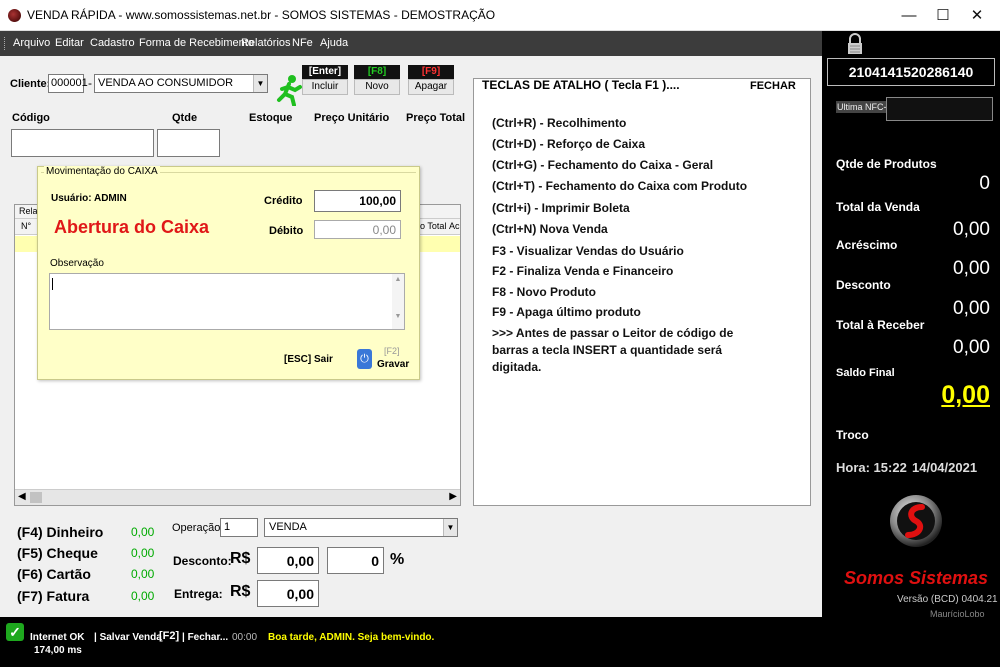 The image size is (1000, 667). I want to click on latency-text: 174,00 ms, so click(58, 650).